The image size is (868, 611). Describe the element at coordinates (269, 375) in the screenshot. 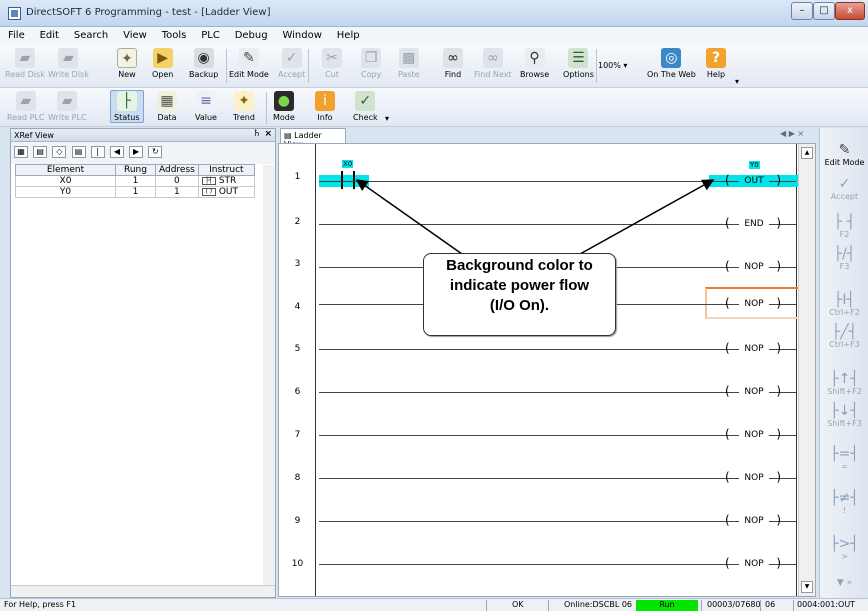

I see `xref-vertical-scrollbar` at that location.